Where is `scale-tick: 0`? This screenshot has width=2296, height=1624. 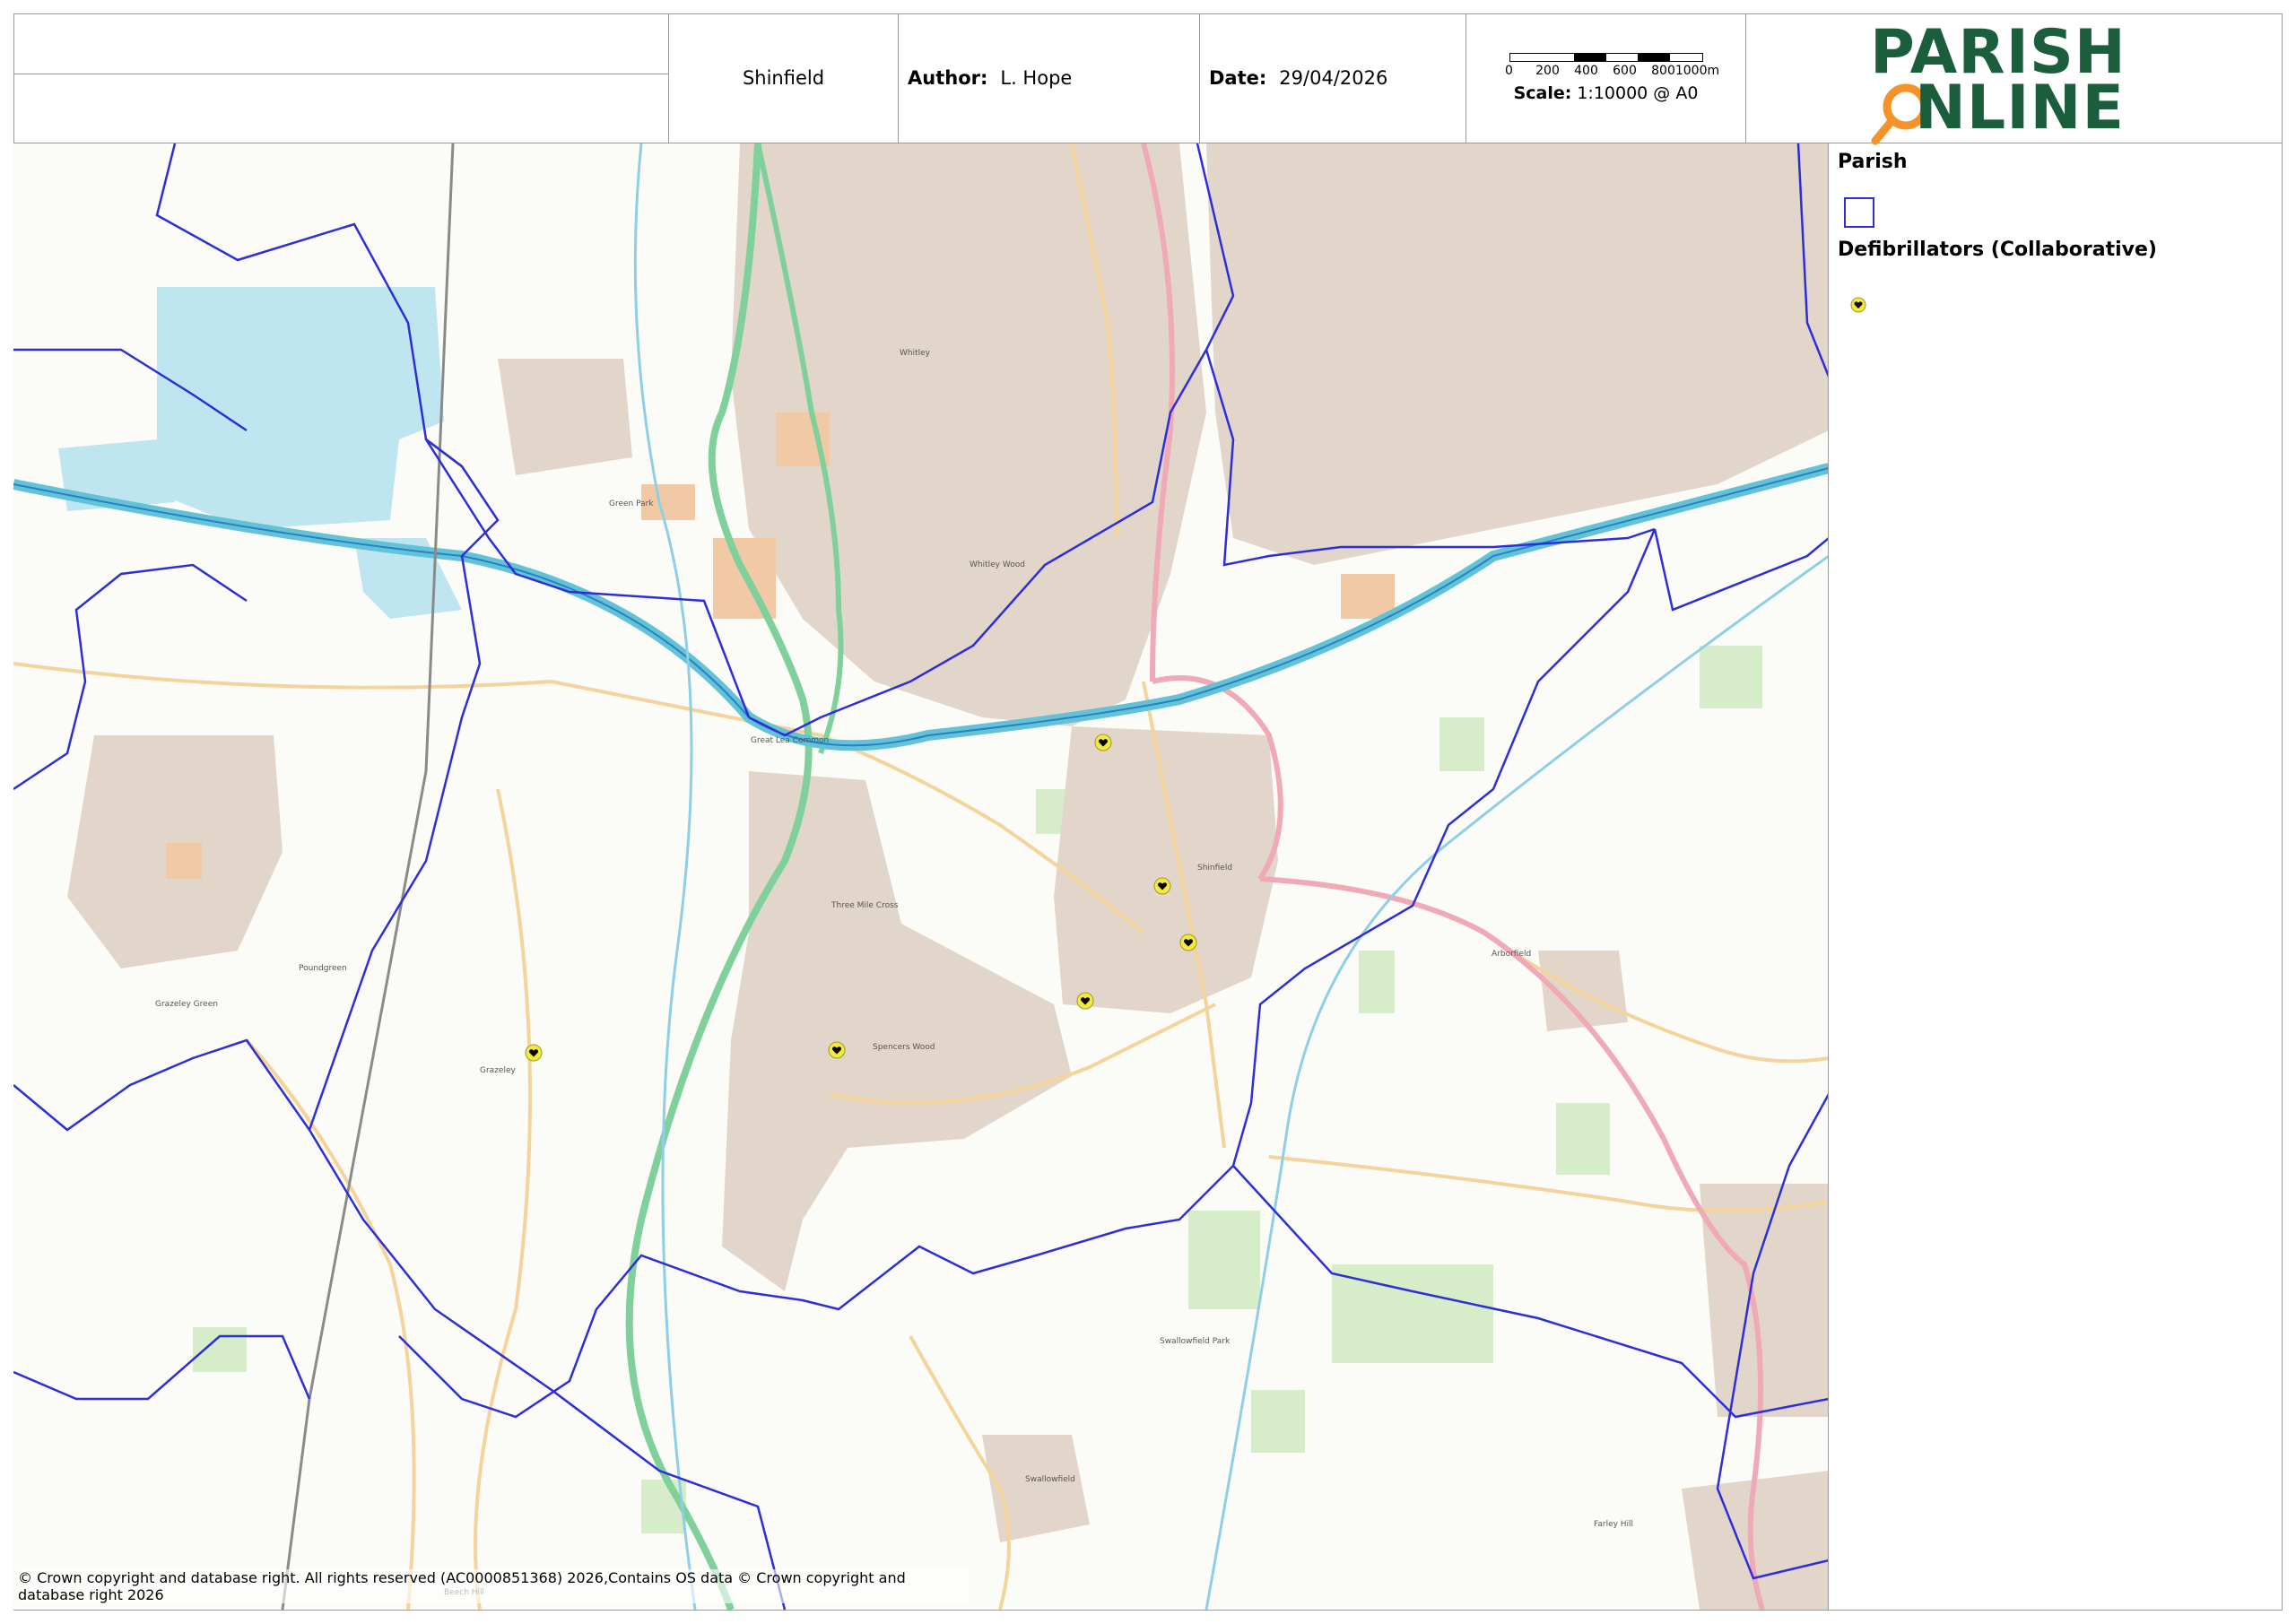
scale-tick: 0 is located at coordinates (1509, 71).